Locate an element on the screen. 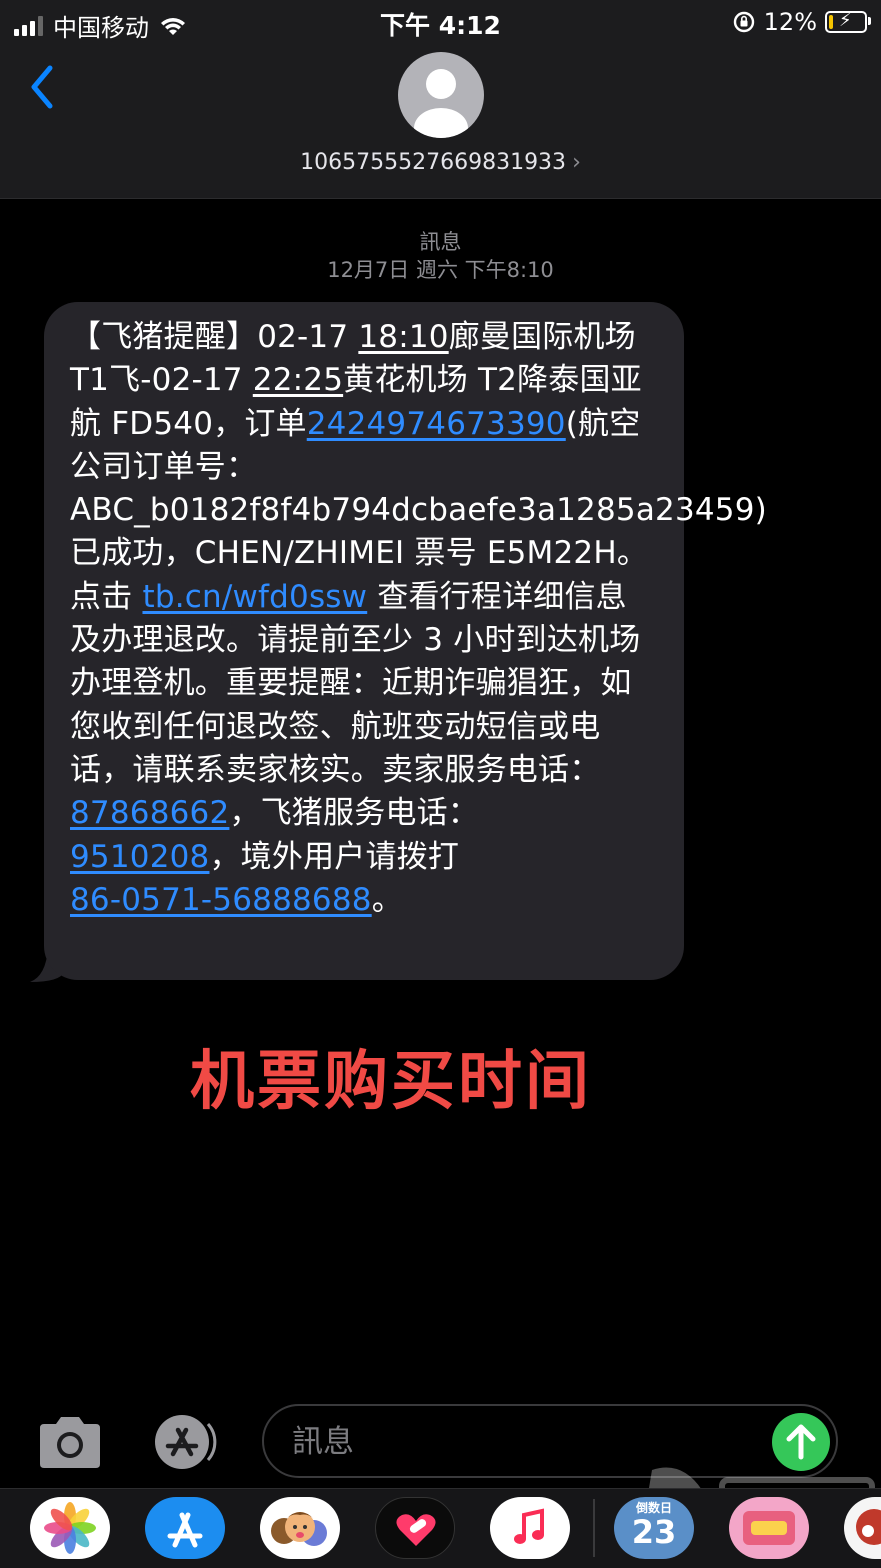  message-text: 【飞猪提醒】02-17 is located at coordinates (214, 337).